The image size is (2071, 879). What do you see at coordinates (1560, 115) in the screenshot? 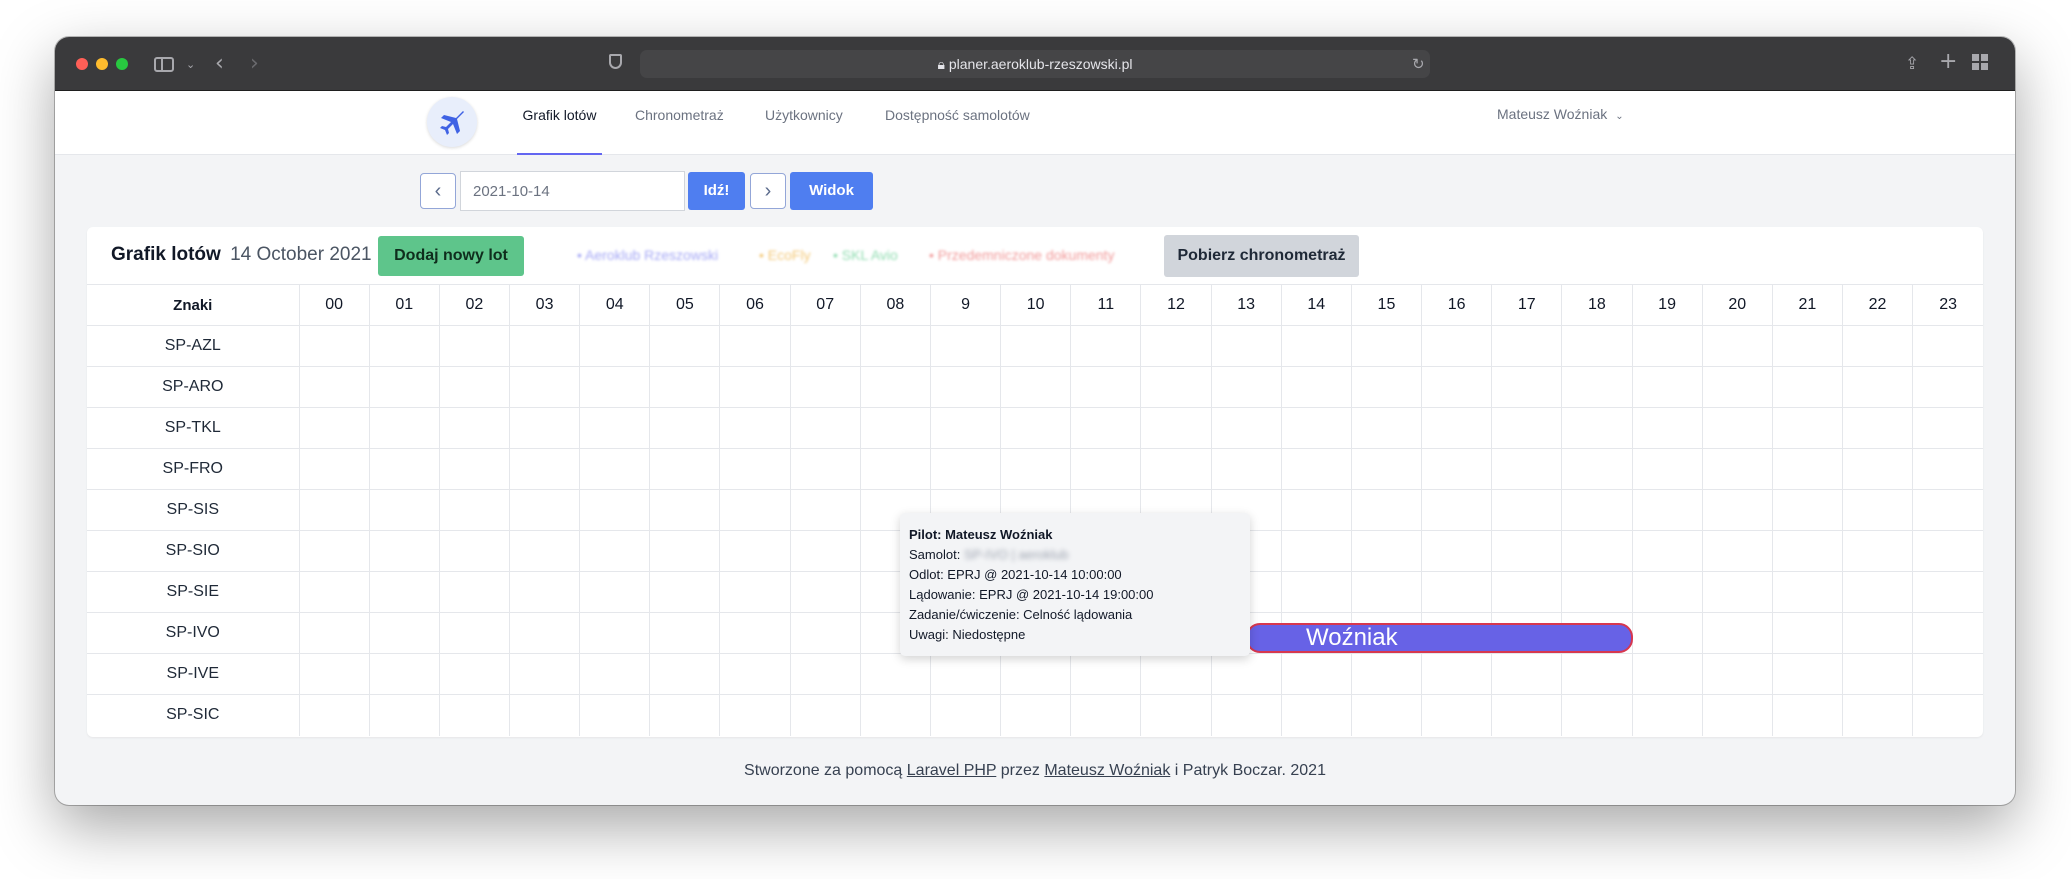
I see `user-menu: Mateusz Woźniak ⌄` at bounding box center [1560, 115].